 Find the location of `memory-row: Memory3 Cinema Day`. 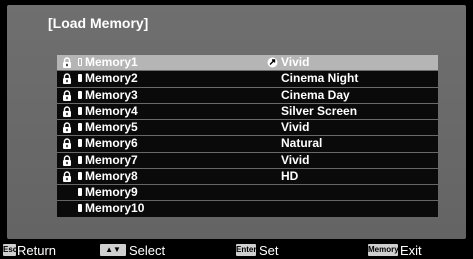

memory-row: Memory3 Cinema Day is located at coordinates (247, 95).